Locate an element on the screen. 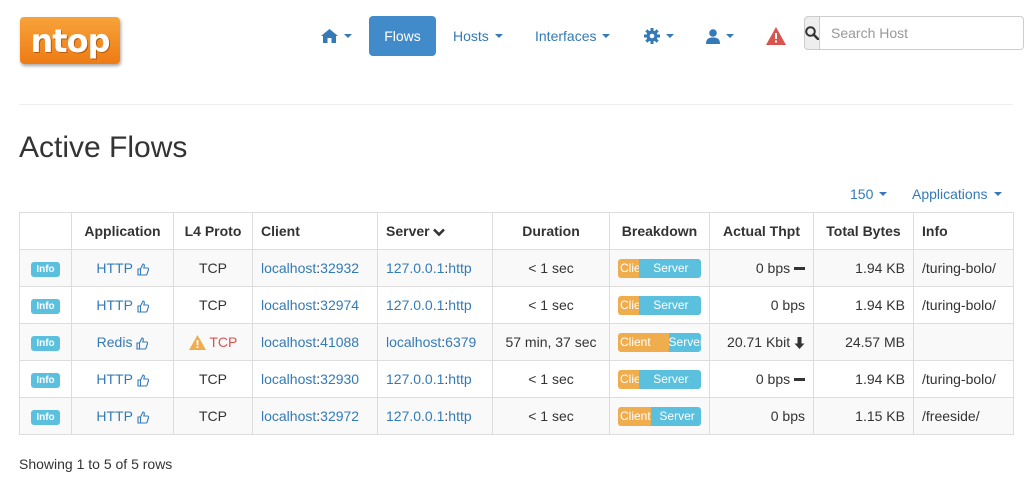 This screenshot has height=477, width=1024. nav-settings-dropdown is located at coordinates (659, 36).